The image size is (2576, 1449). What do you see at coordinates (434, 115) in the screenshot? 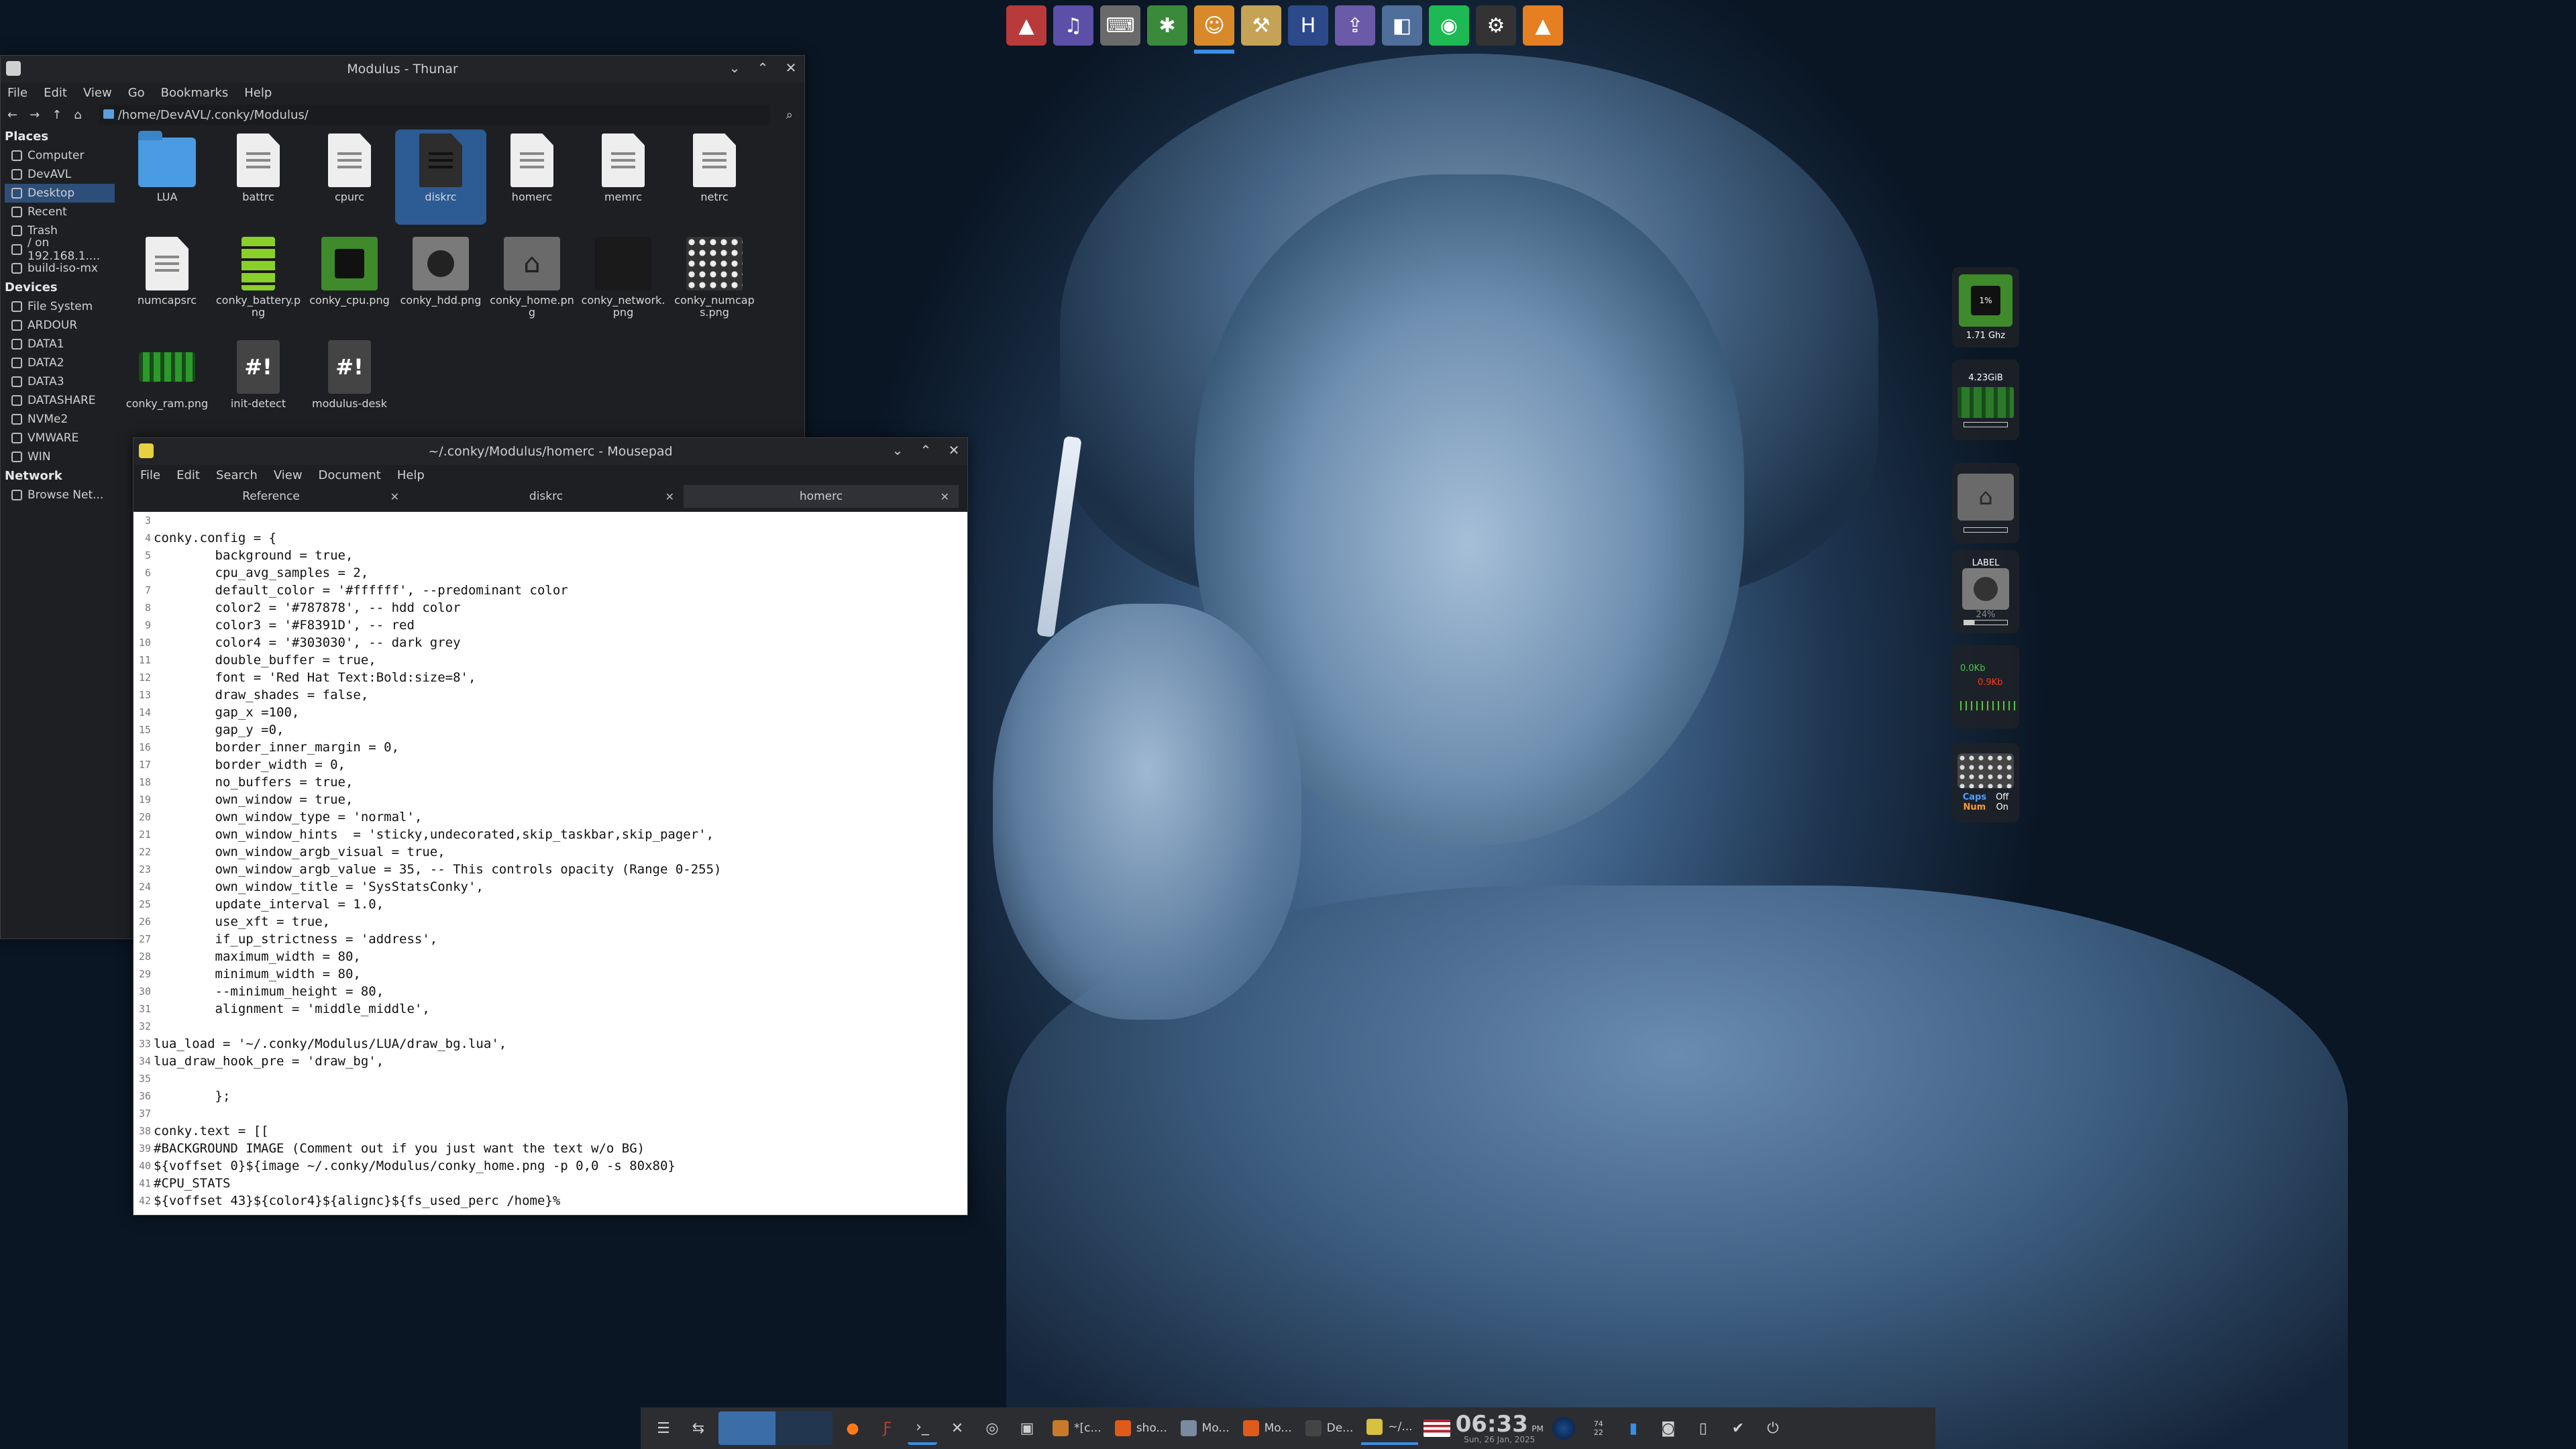
I see `location-path-field: /home/DevAVL/.conky/Modulus/` at bounding box center [434, 115].